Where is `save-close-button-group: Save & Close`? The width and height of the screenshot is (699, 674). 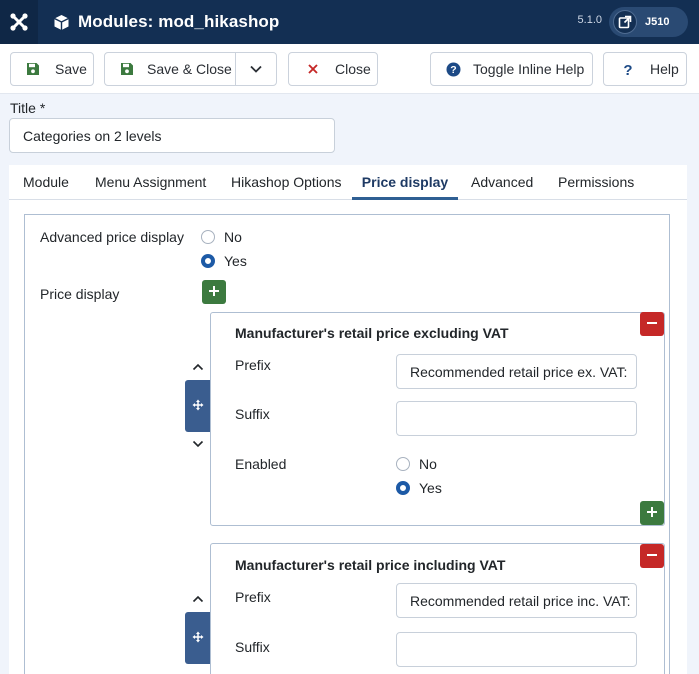
save-close-button-group: Save & Close is located at coordinates (190, 69).